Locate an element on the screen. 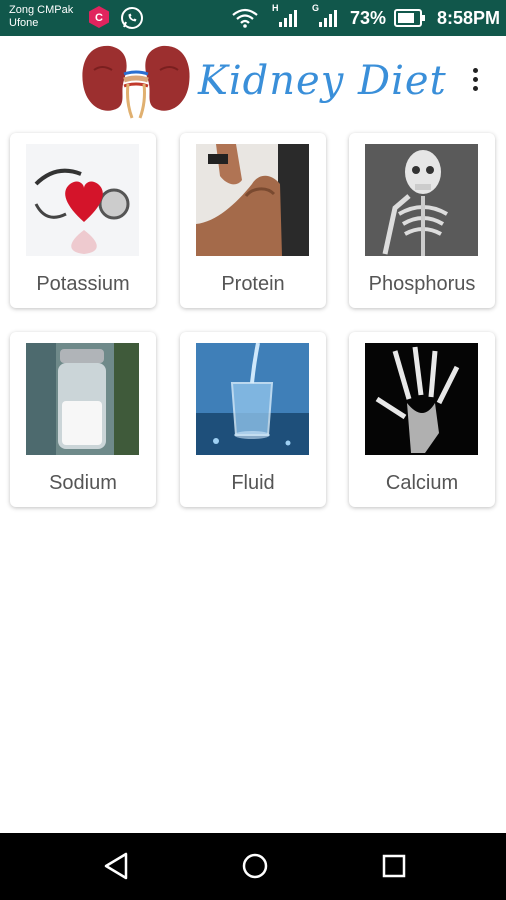 The image size is (506, 900). category-card-fluid: Fluid is located at coordinates (253, 419).